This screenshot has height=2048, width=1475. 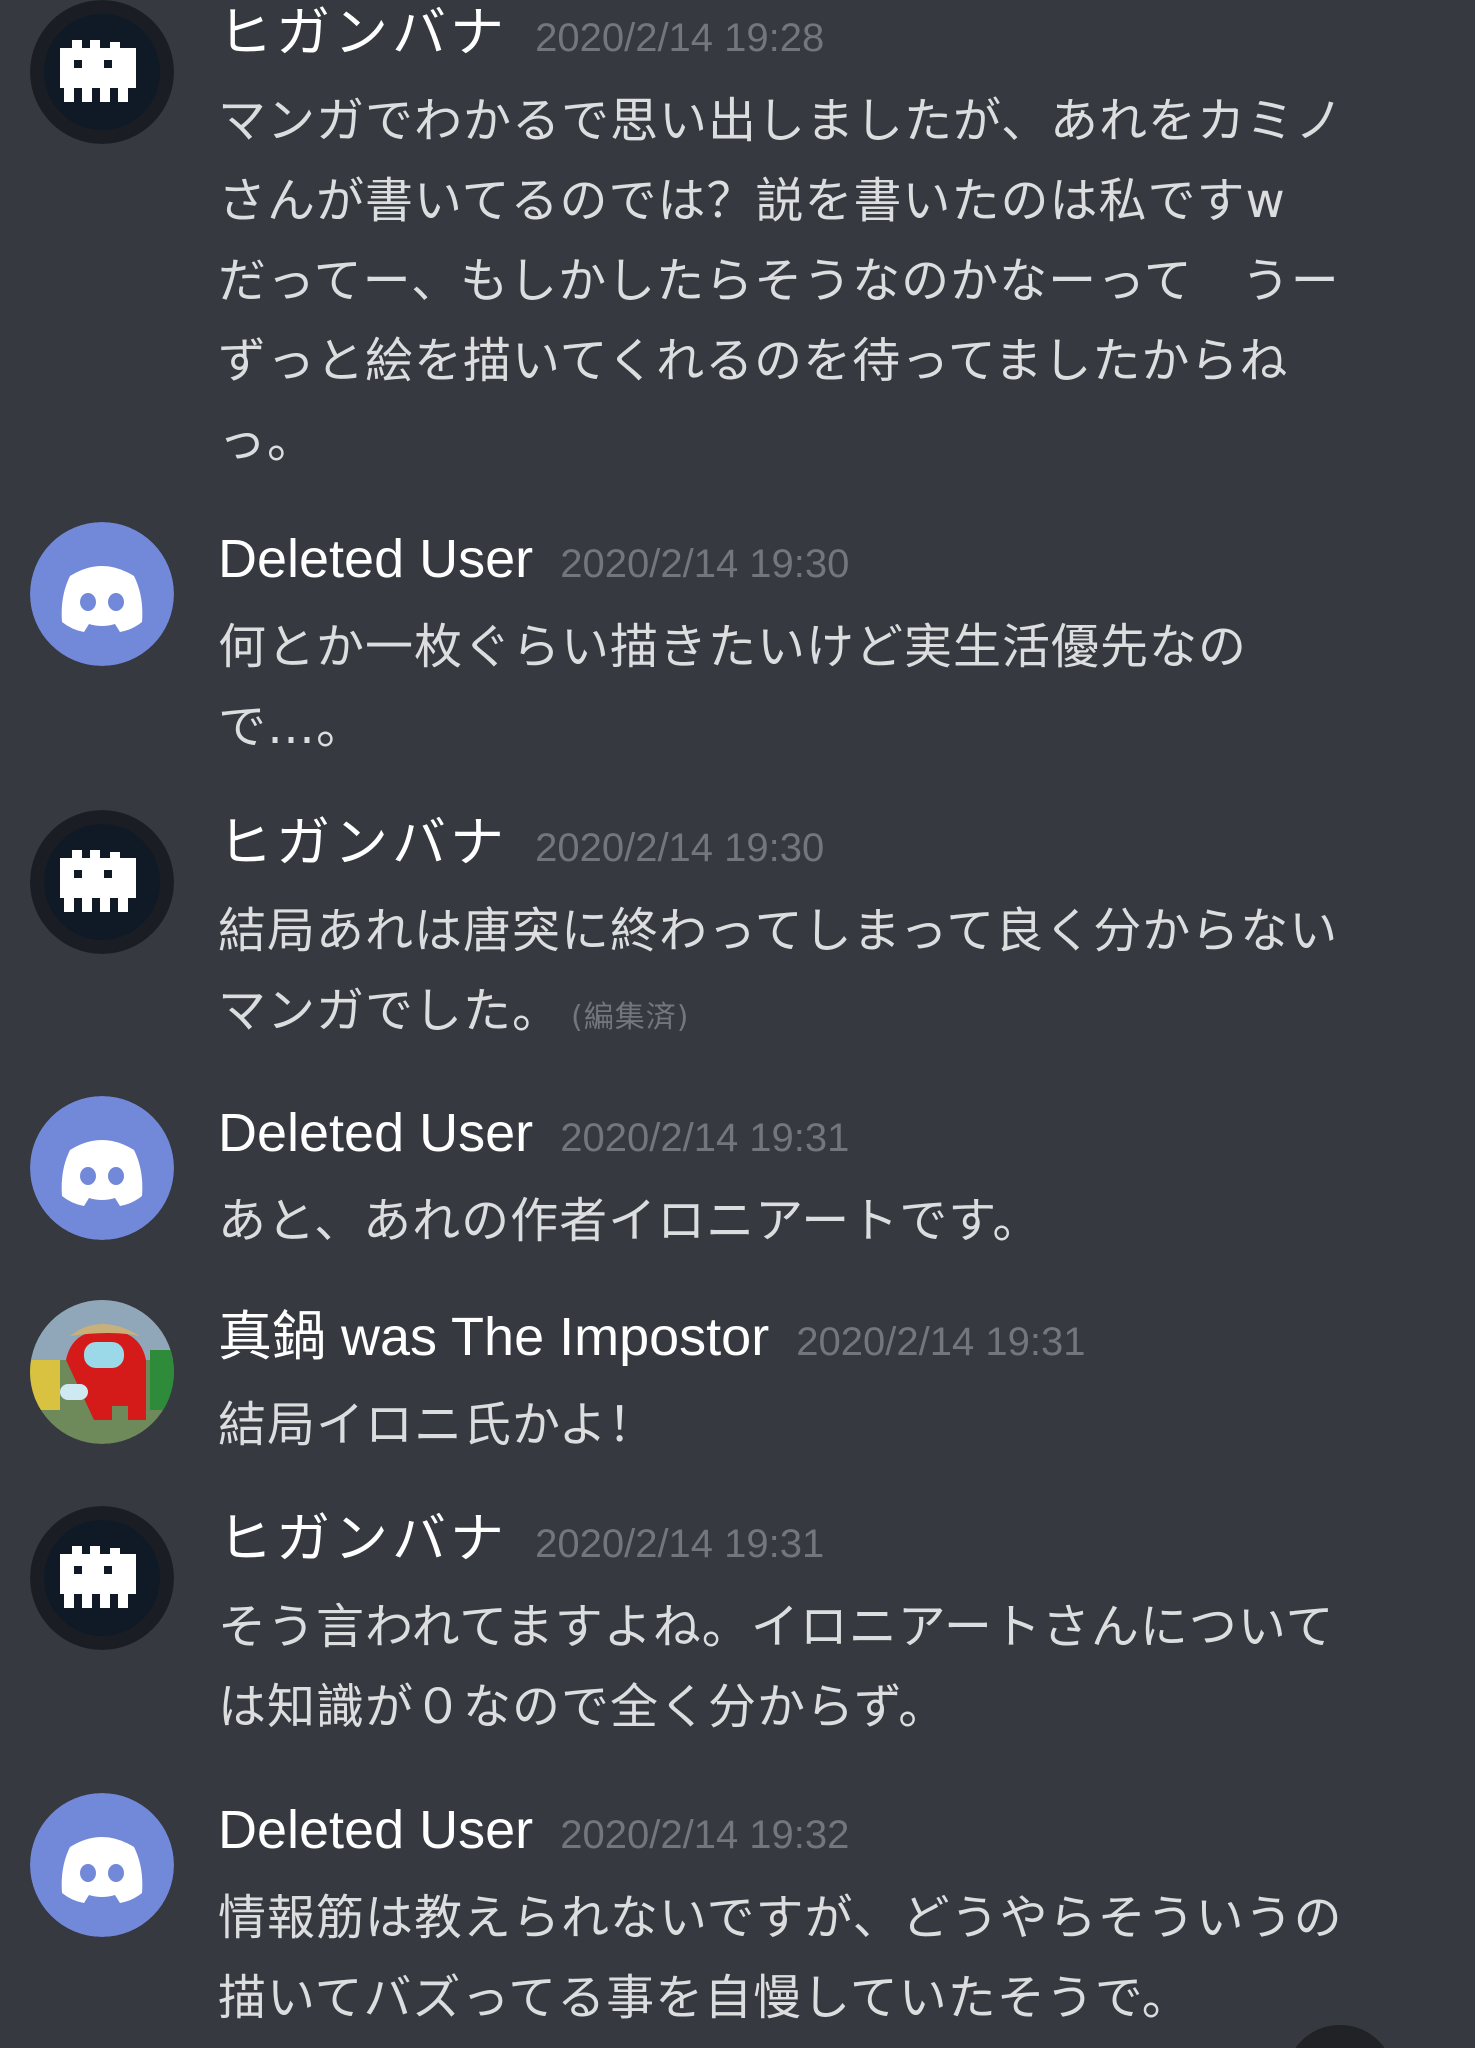 What do you see at coordinates (818, 687) in the screenshot?
I see `message-content: 何とか一枚ぐらい描きたいけど実生活優先なの で…。` at bounding box center [818, 687].